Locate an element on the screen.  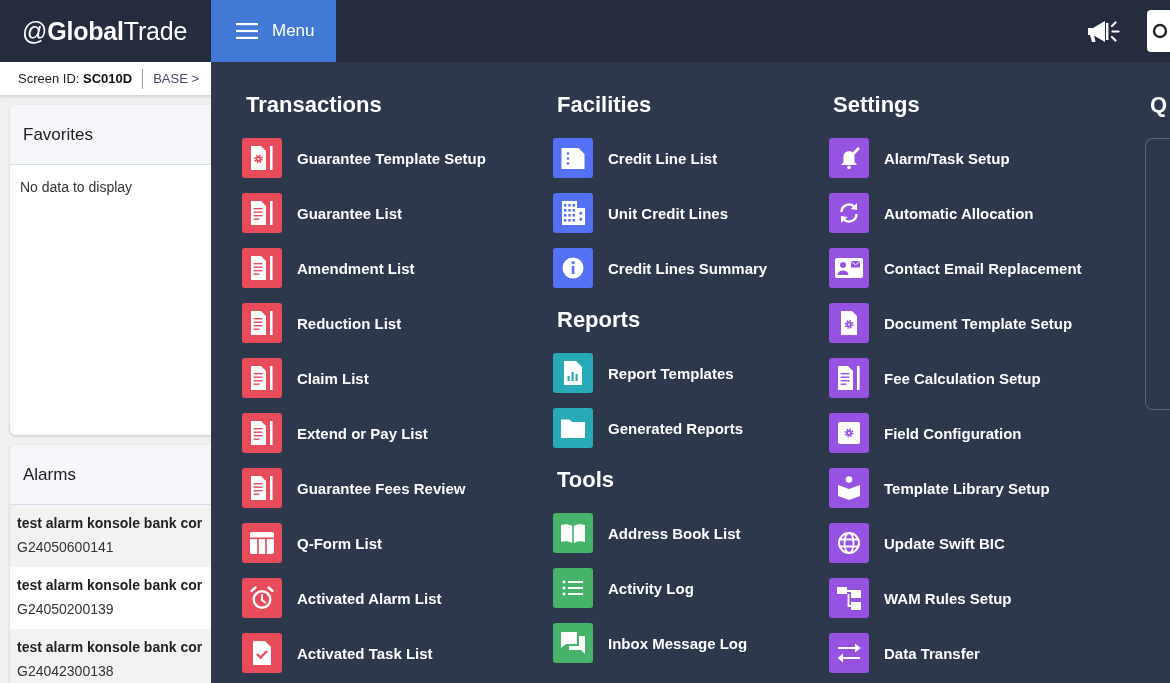
menu-link: Template Library Setup is located at coordinates (939, 488).